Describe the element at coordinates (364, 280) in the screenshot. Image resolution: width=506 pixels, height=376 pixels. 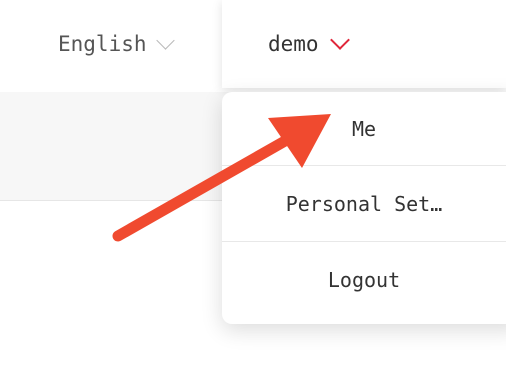
I see `menu-item-logout: Logout` at that location.